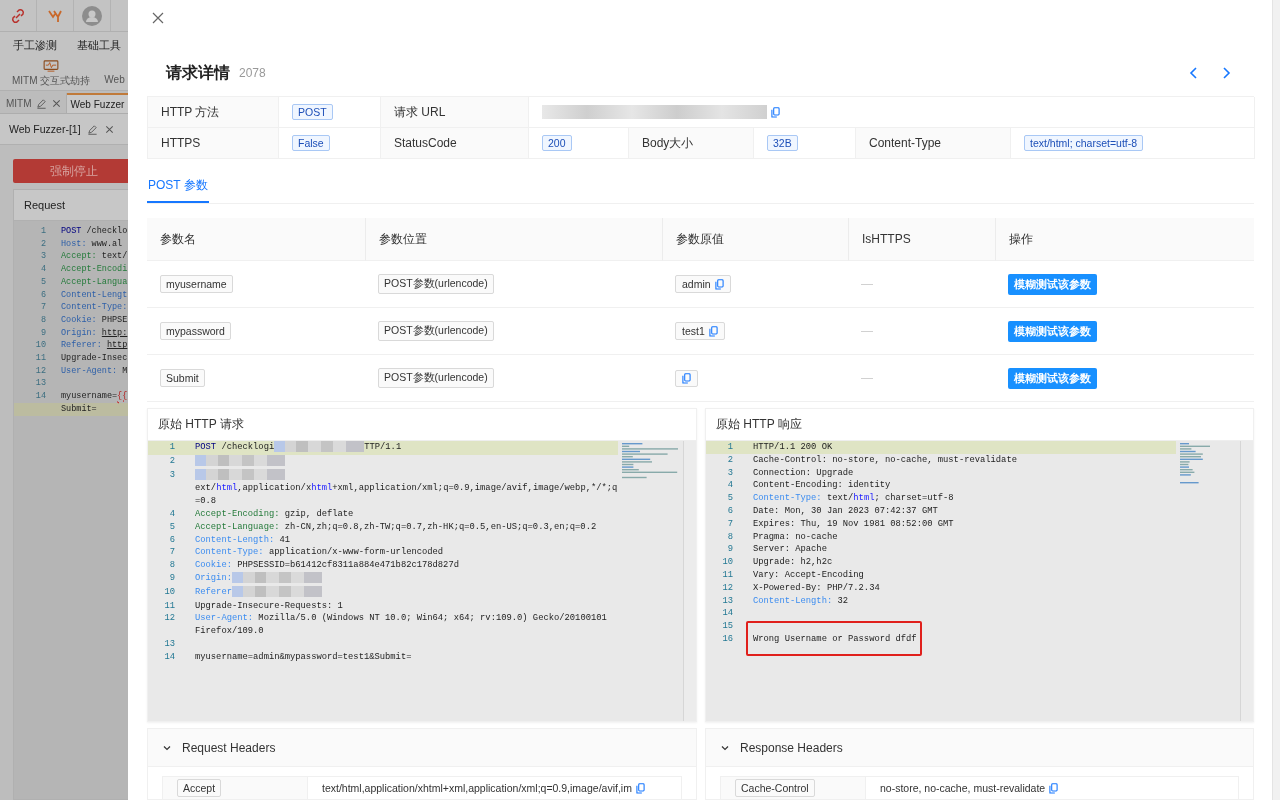  What do you see at coordinates (94, 358) in the screenshot?
I see `code-line: Upgrade-Insec` at bounding box center [94, 358].